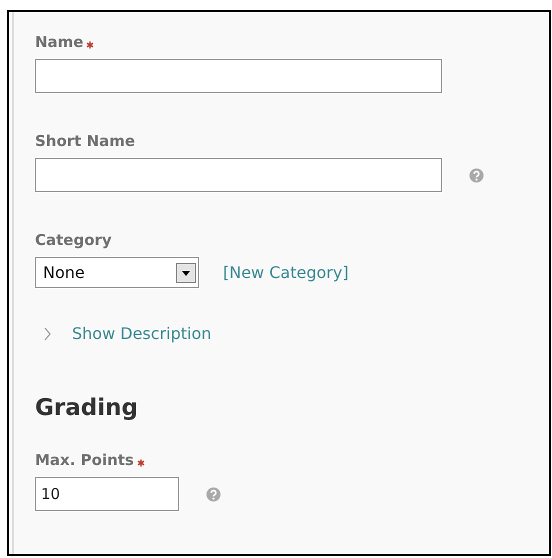 This screenshot has width=552, height=558. I want to click on show-description-link: Show Description, so click(142, 333).